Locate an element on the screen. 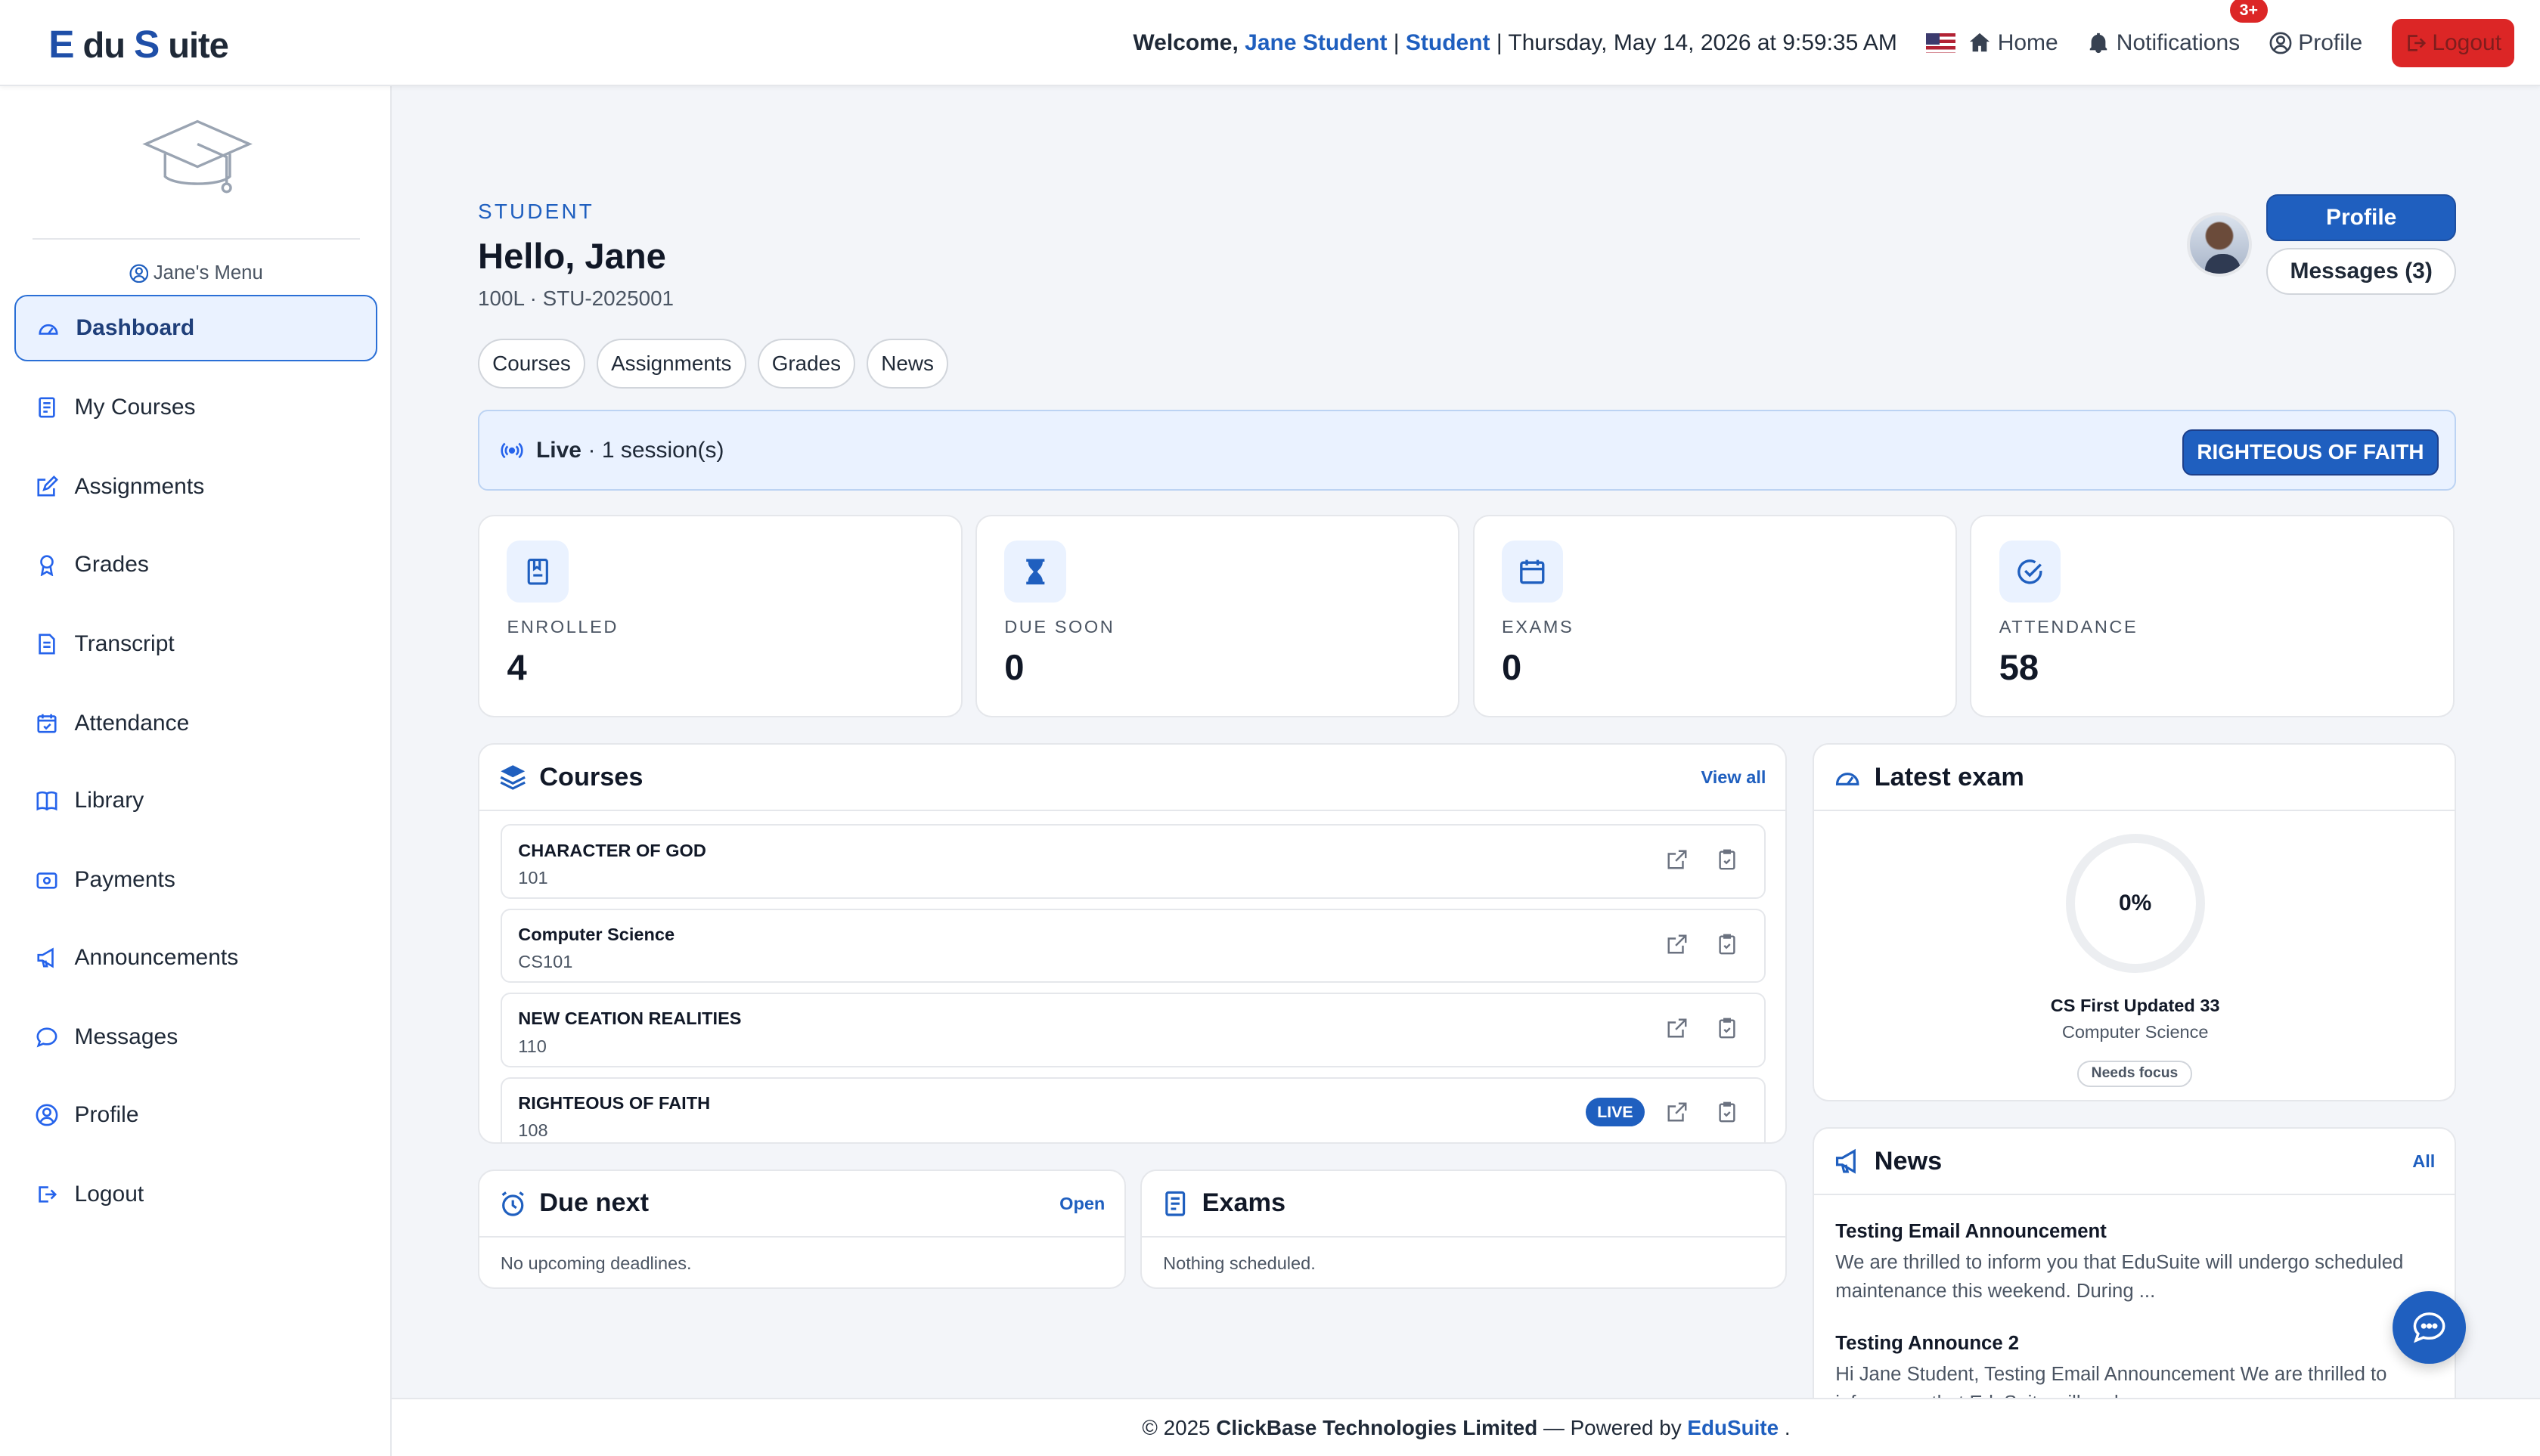 The image size is (2540, 1456). calendar-icon is located at coordinates (1532, 571).